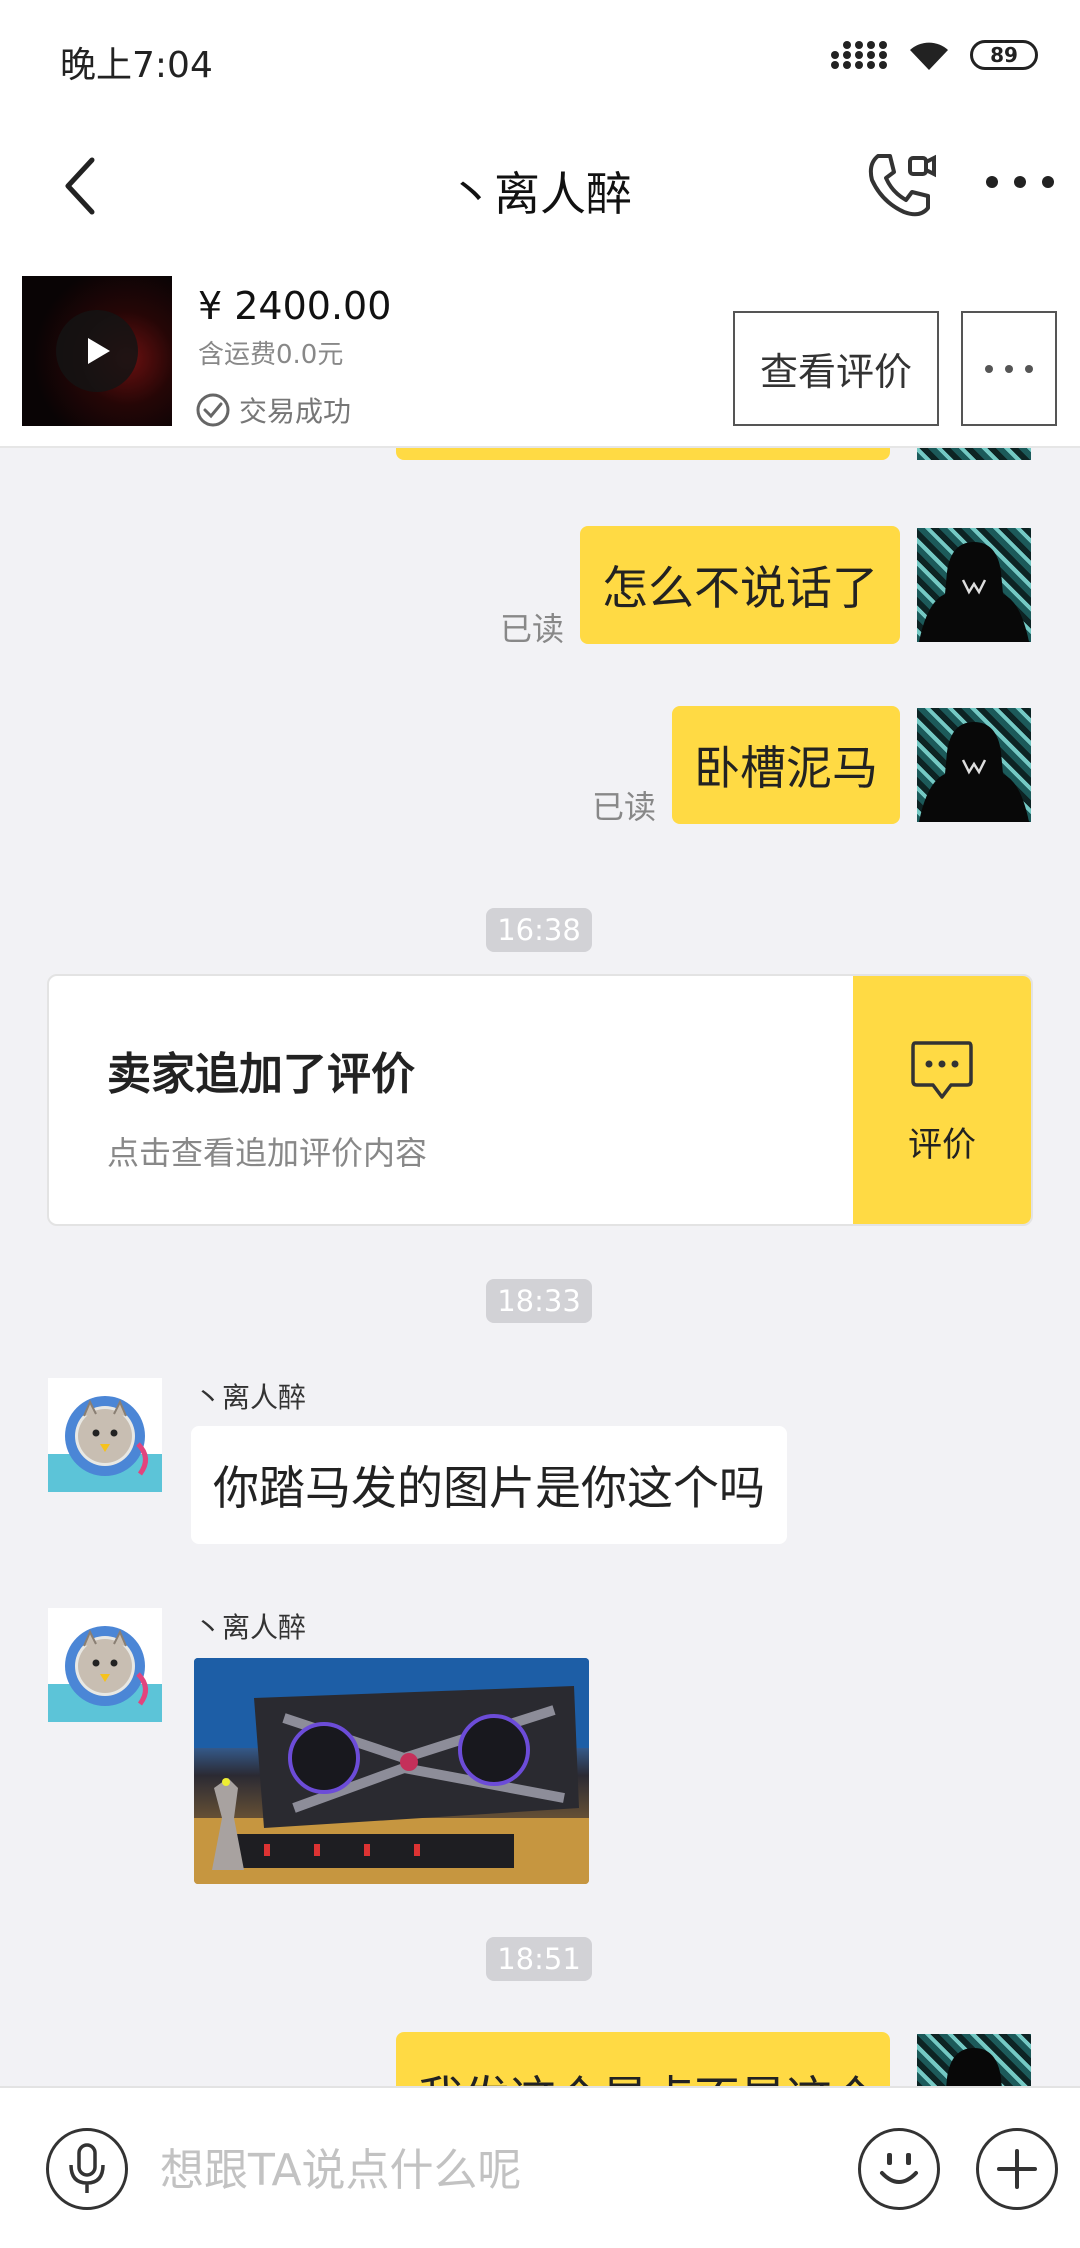  I want to click on product-more-button, so click(1009, 368).